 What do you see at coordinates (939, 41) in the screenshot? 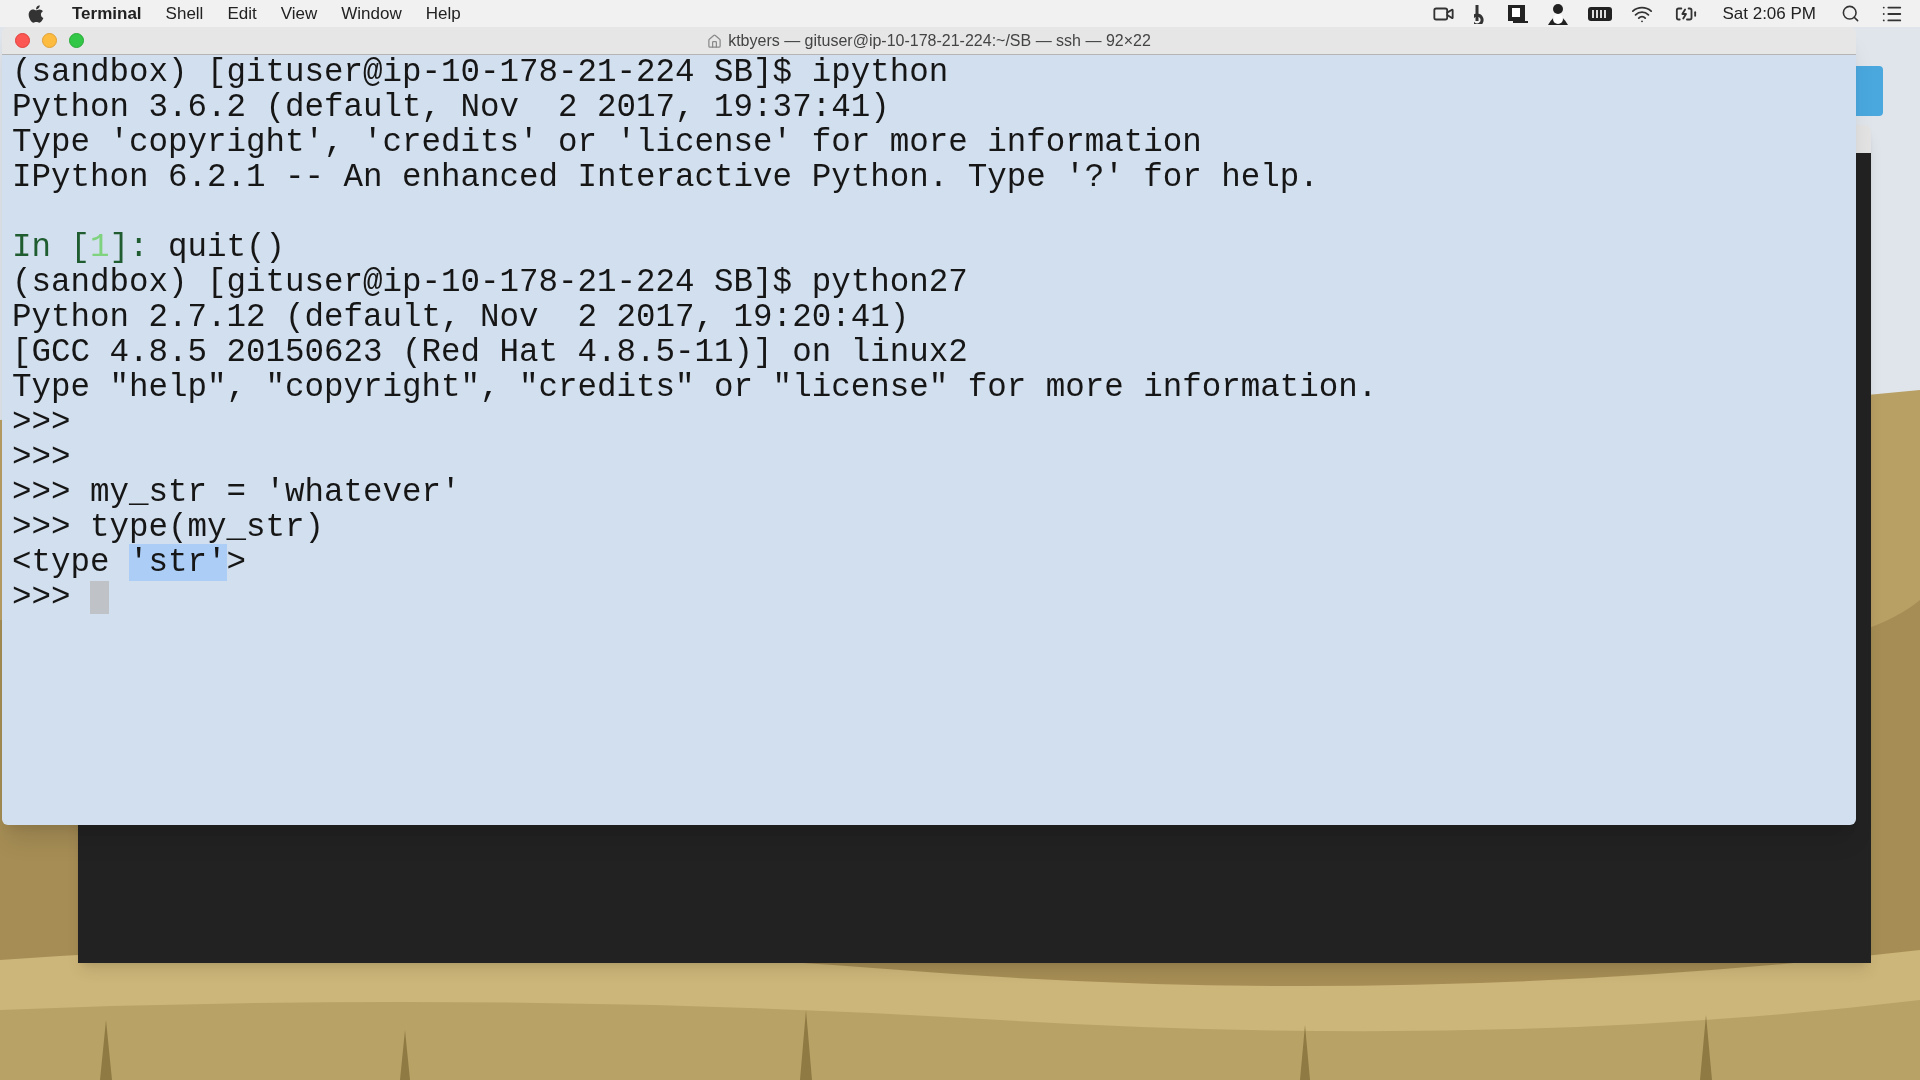
I see `window-title: ktbyers — gituser@ip-10-178-21-224:~/SB — ssh — 92×22` at bounding box center [939, 41].